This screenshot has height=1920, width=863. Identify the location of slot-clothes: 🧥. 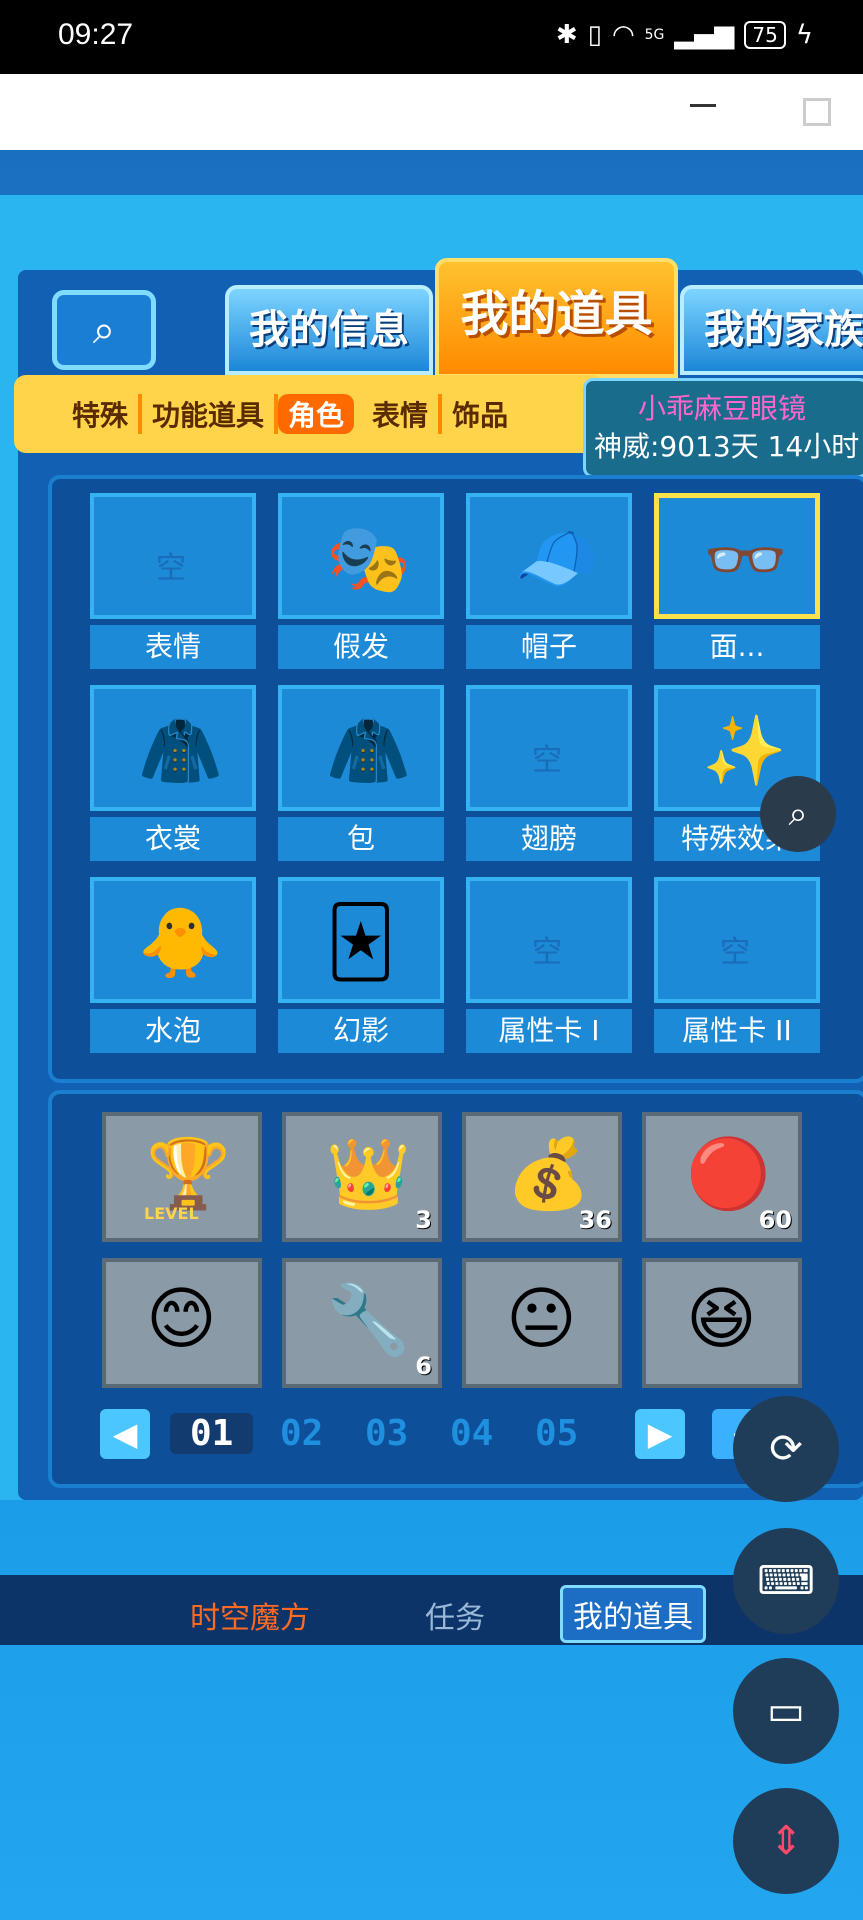
(173, 748).